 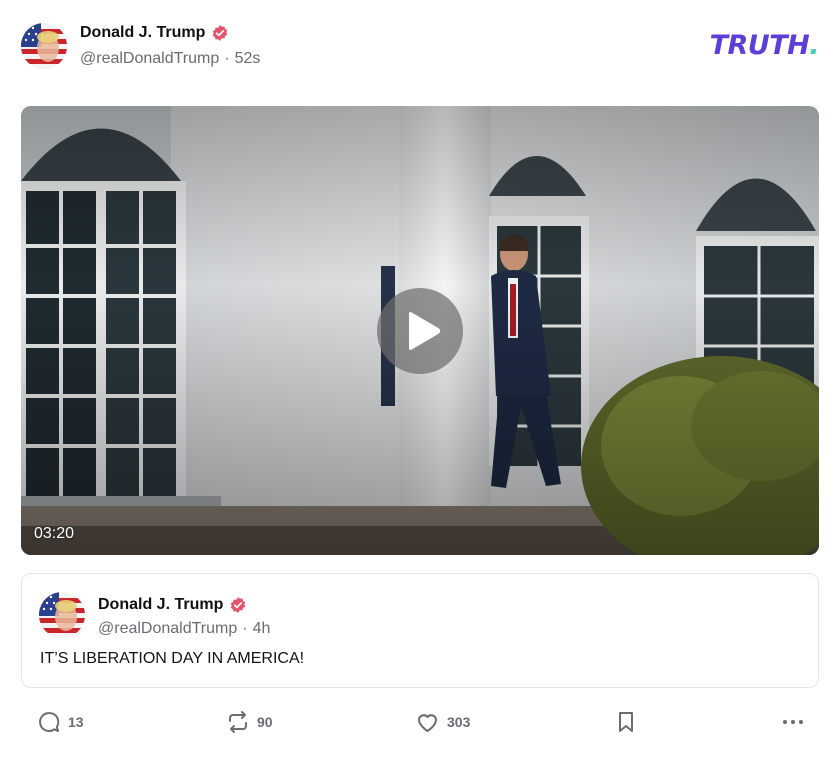 I want to click on reply-icon, so click(x=49, y=721).